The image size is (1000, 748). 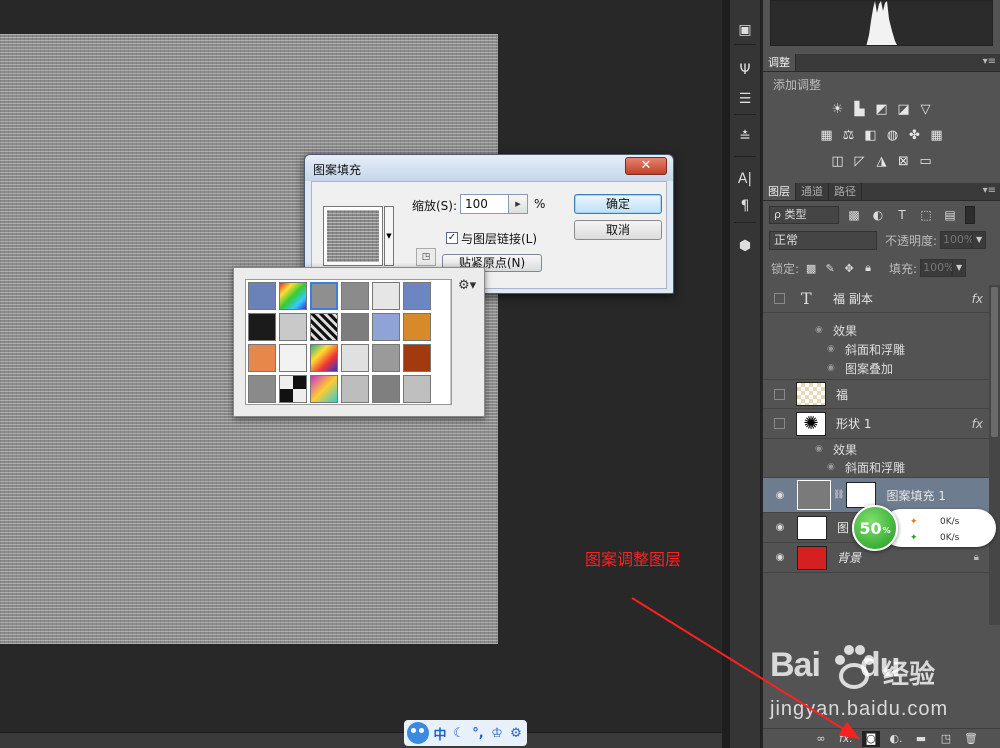 I want to click on scroll-down-icon: ▼, so click(x=451, y=398).